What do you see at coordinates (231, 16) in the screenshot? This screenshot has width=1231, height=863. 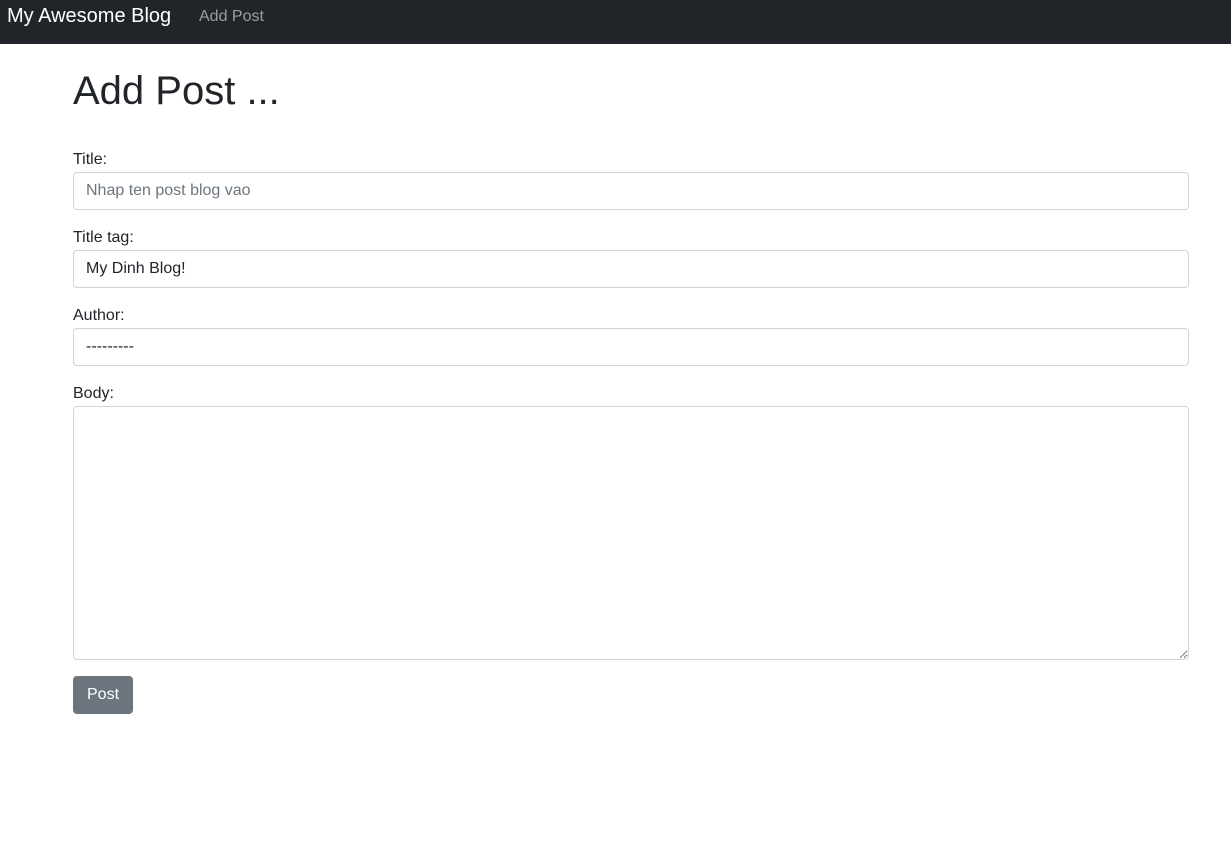 I see `nav-link-add-post: Add Post` at bounding box center [231, 16].